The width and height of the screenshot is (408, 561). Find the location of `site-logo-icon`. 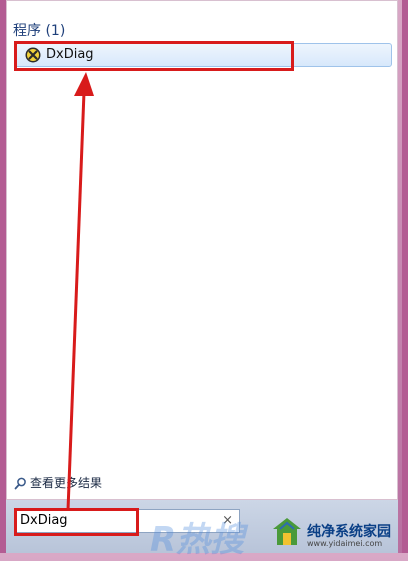

site-logo-icon is located at coordinates (287, 531).